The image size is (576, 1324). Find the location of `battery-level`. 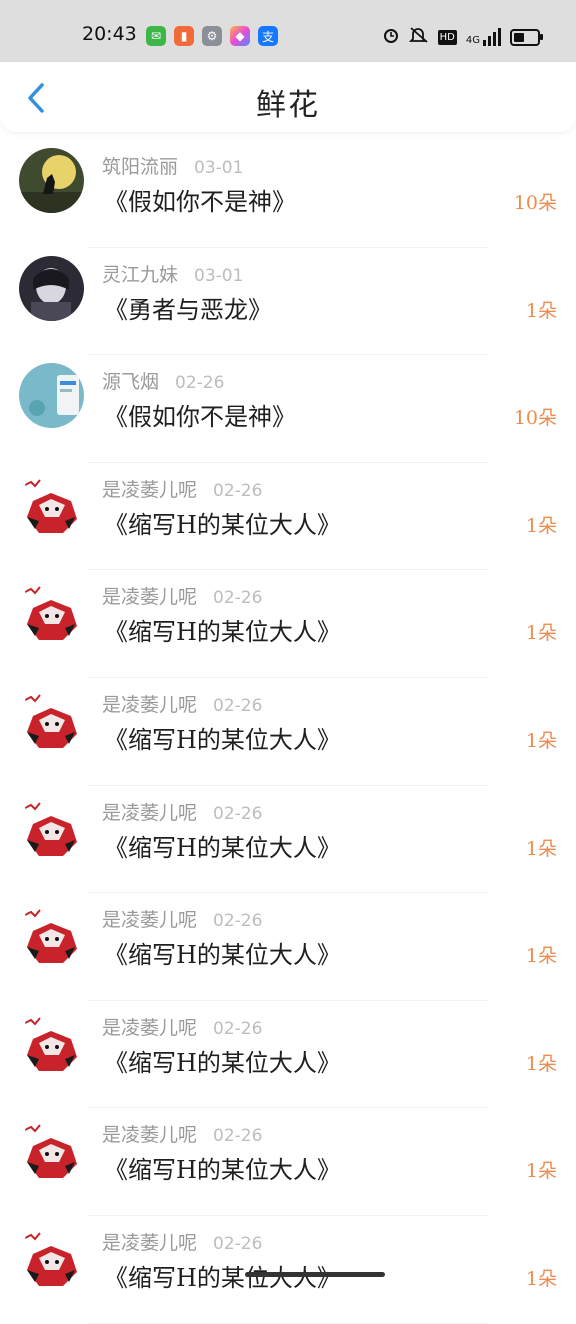

battery-level is located at coordinates (519, 37).